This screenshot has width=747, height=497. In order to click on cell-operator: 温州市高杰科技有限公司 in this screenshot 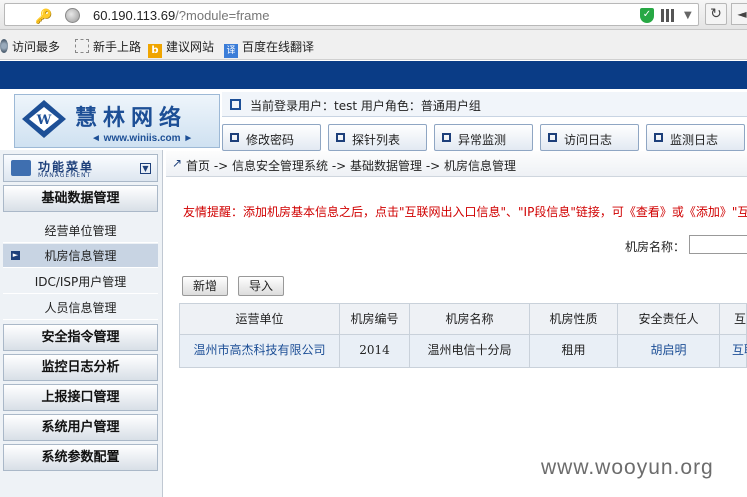, I will do `click(260, 351)`.